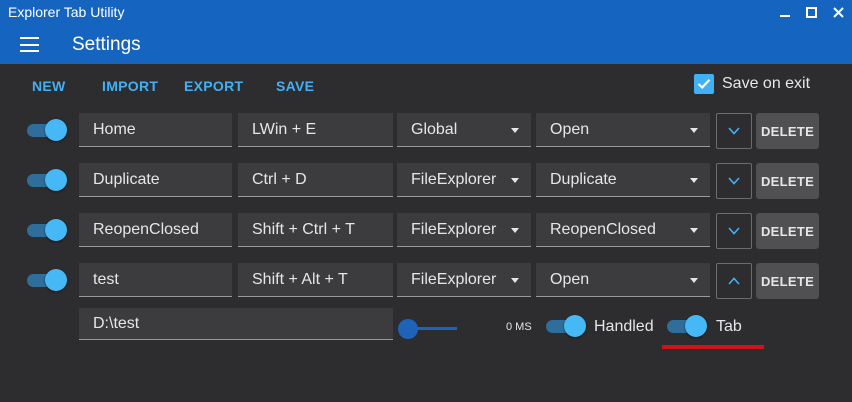 The height and width of the screenshot is (402, 852). Describe the element at coordinates (713, 347) in the screenshot. I see `highlight-underline` at that location.